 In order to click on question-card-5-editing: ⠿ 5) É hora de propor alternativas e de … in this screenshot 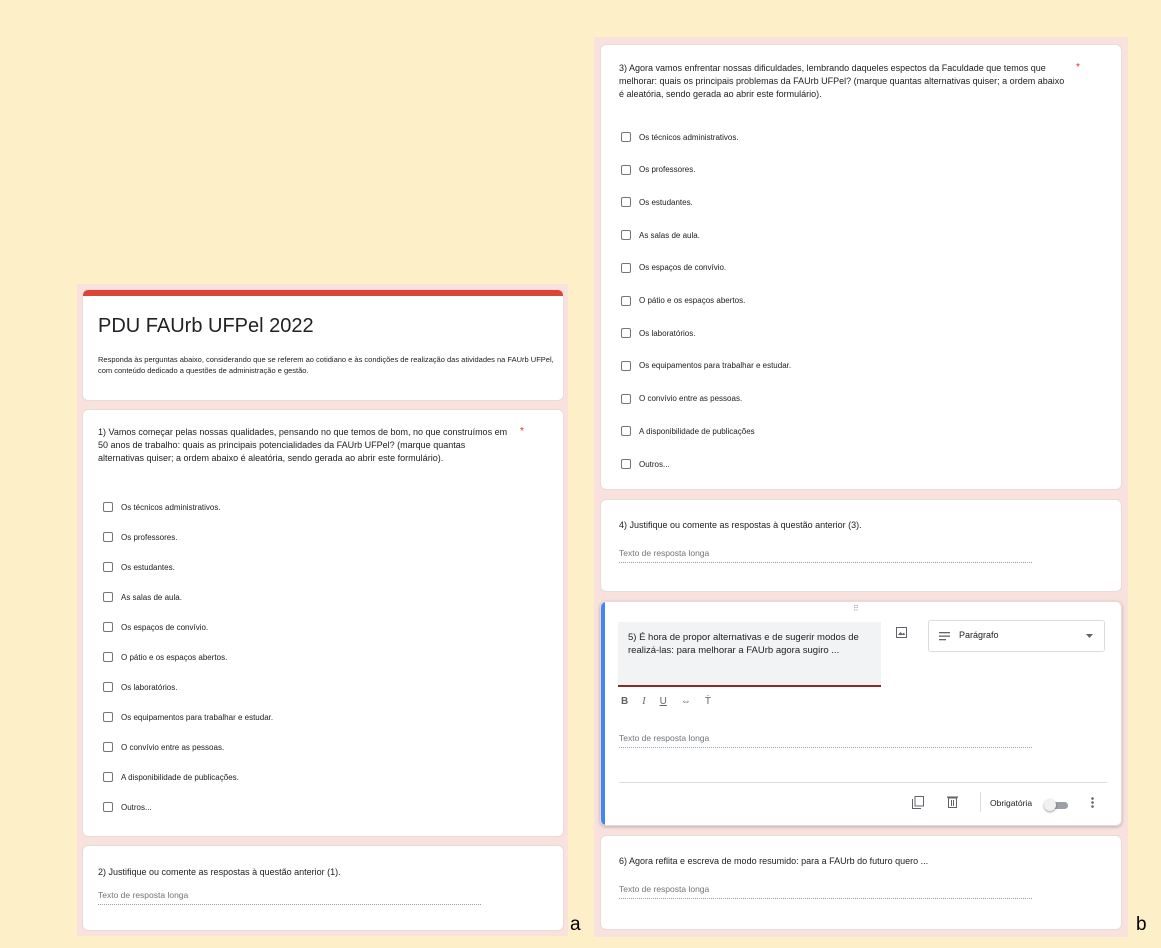, I will do `click(861, 713)`.